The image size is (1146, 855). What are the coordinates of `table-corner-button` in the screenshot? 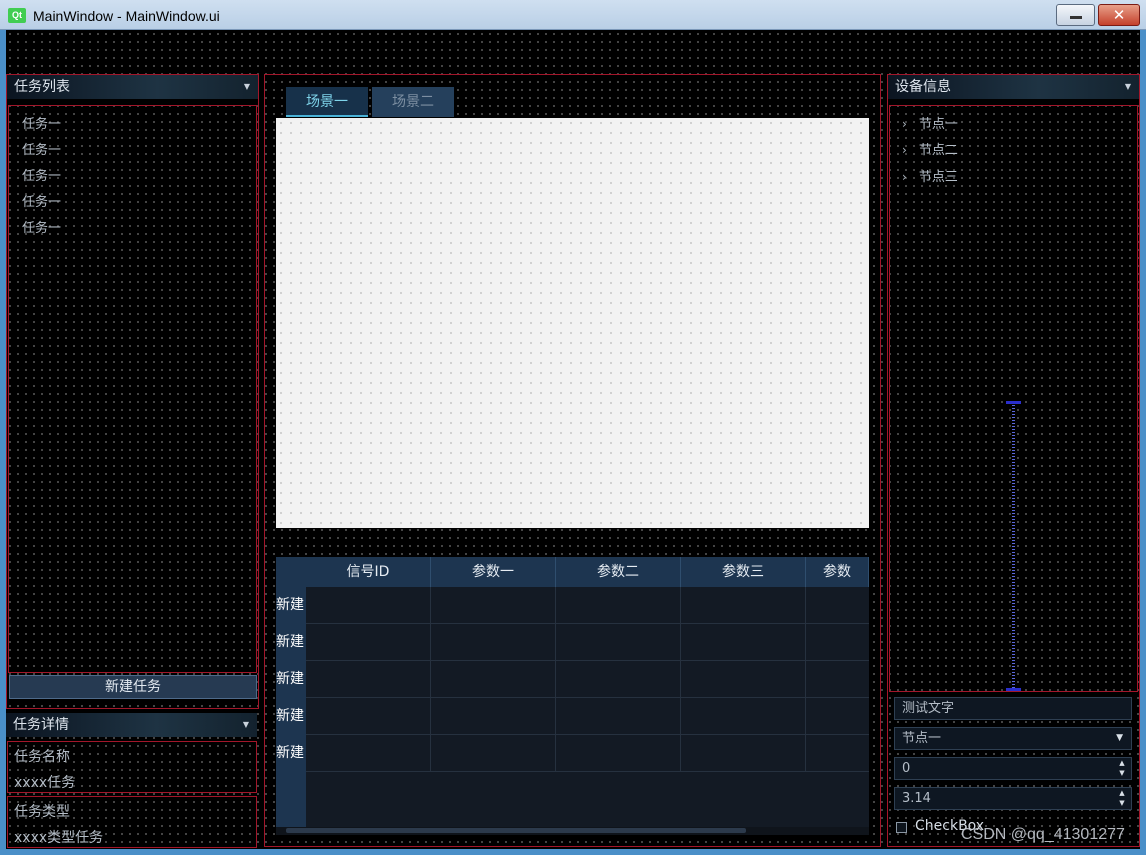 It's located at (291, 572).